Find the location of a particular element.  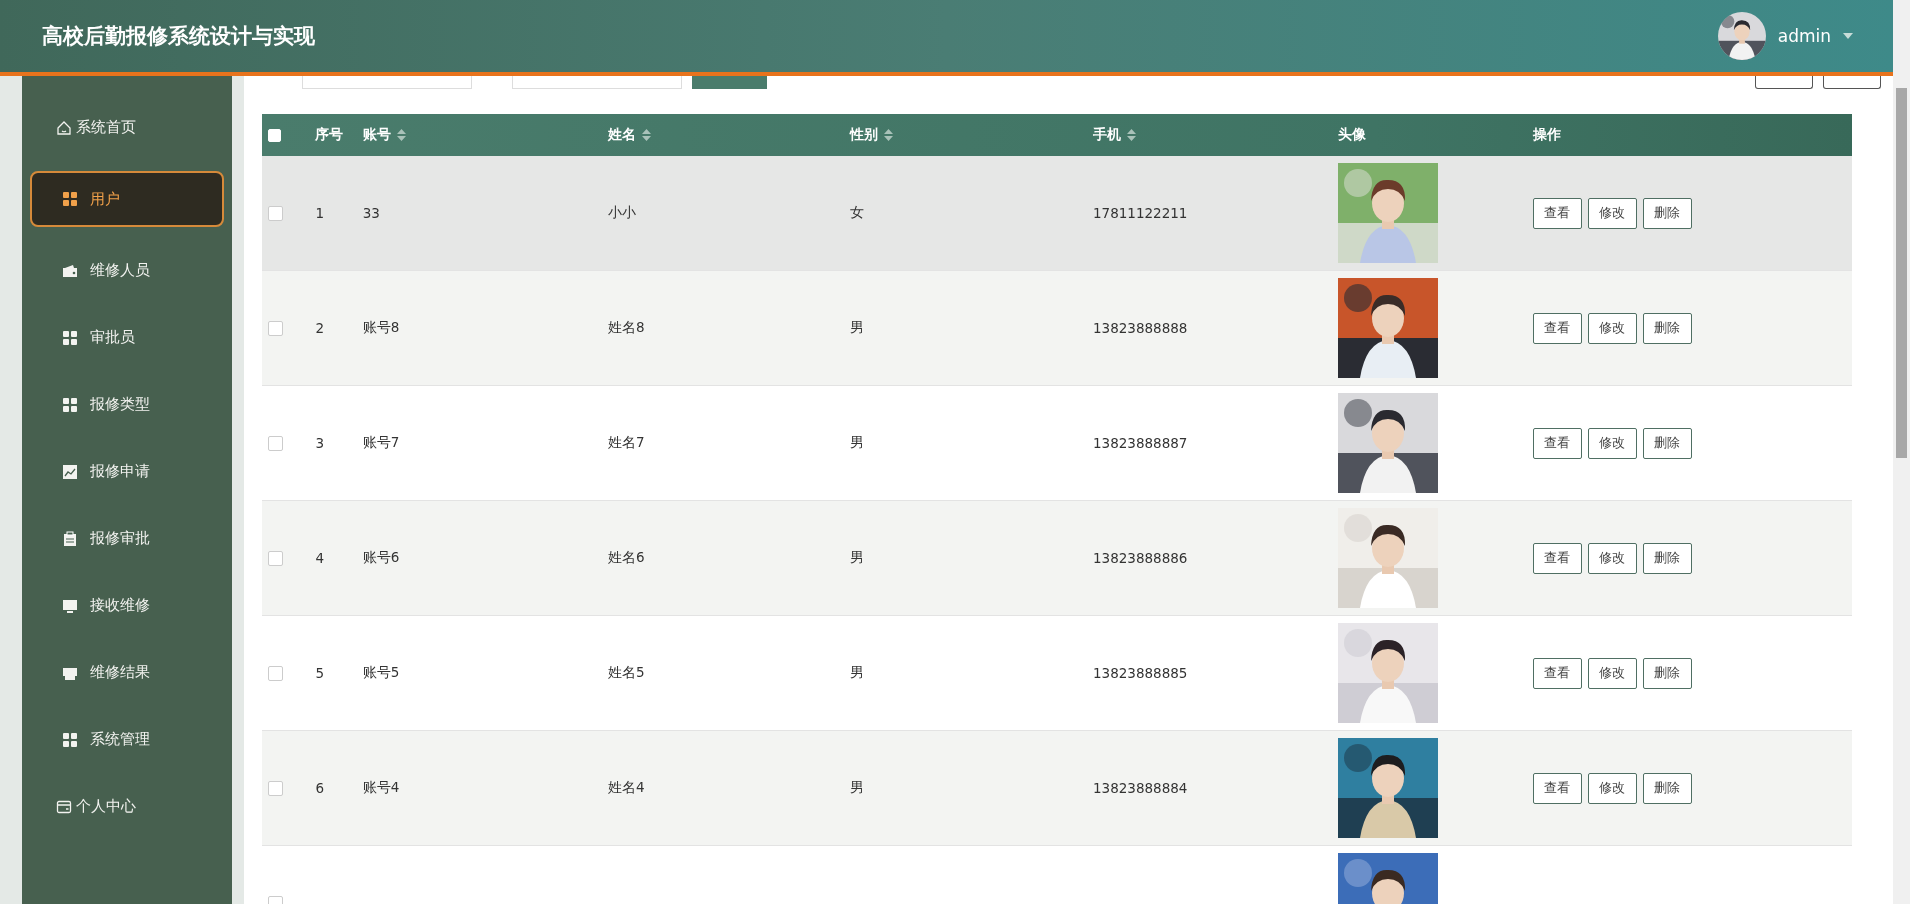

search-button is located at coordinates (729, 82).